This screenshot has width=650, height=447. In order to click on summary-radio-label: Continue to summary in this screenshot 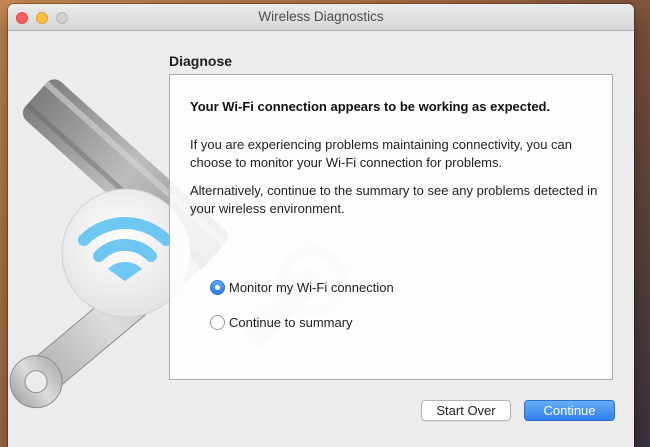, I will do `click(291, 322)`.